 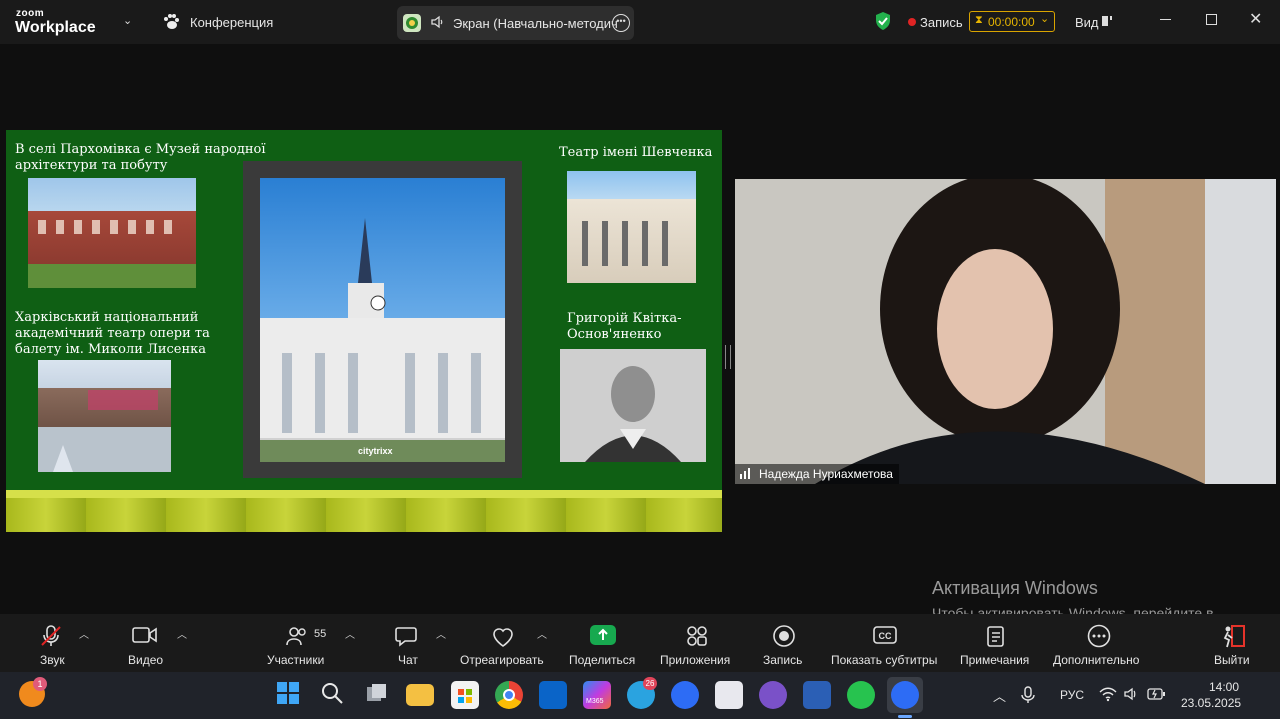 I want to click on start-windows-icon, so click(x=290, y=695).